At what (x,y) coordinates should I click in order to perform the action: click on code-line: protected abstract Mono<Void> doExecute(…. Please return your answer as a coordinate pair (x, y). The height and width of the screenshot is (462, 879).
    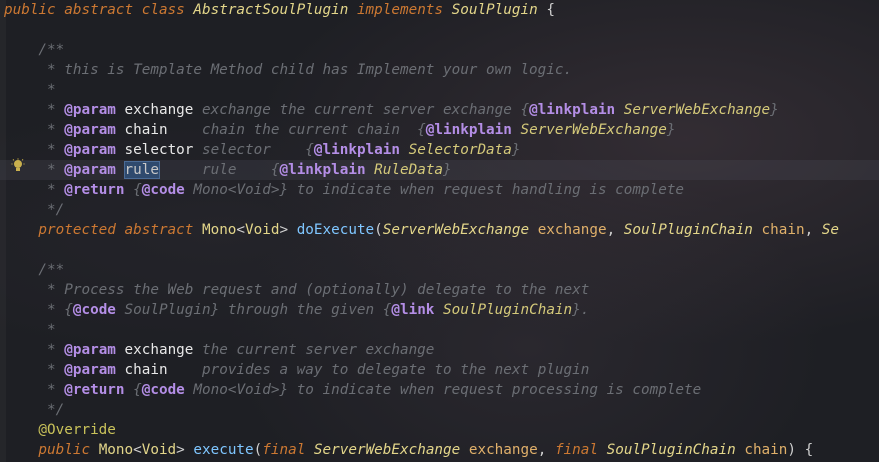
    Looking at the image, I should click on (439, 230).